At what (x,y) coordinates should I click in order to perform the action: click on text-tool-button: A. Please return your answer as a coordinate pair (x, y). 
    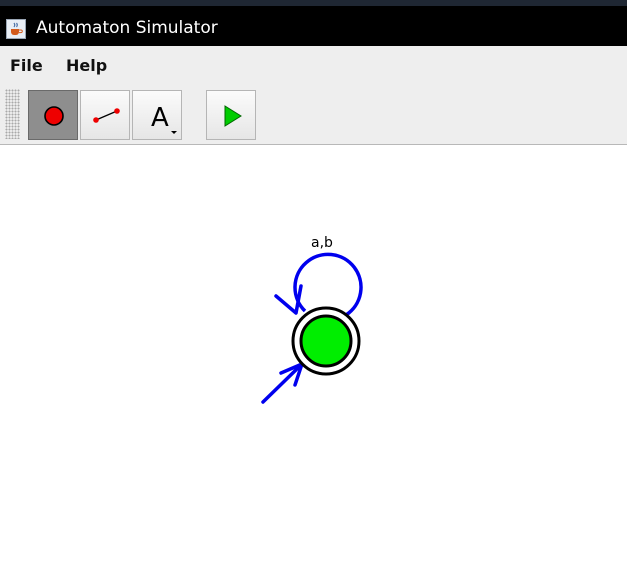
    Looking at the image, I should click on (157, 115).